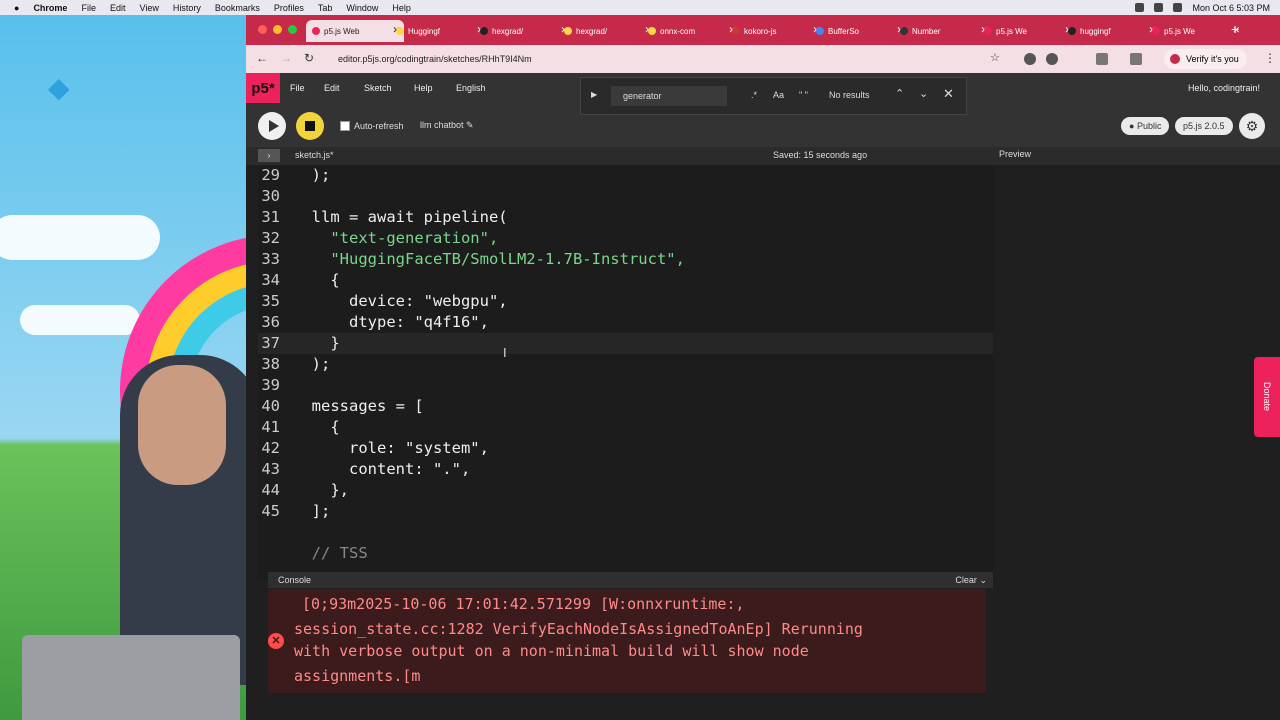  What do you see at coordinates (270, 280) in the screenshot?
I see `line-number: 34` at bounding box center [270, 280].